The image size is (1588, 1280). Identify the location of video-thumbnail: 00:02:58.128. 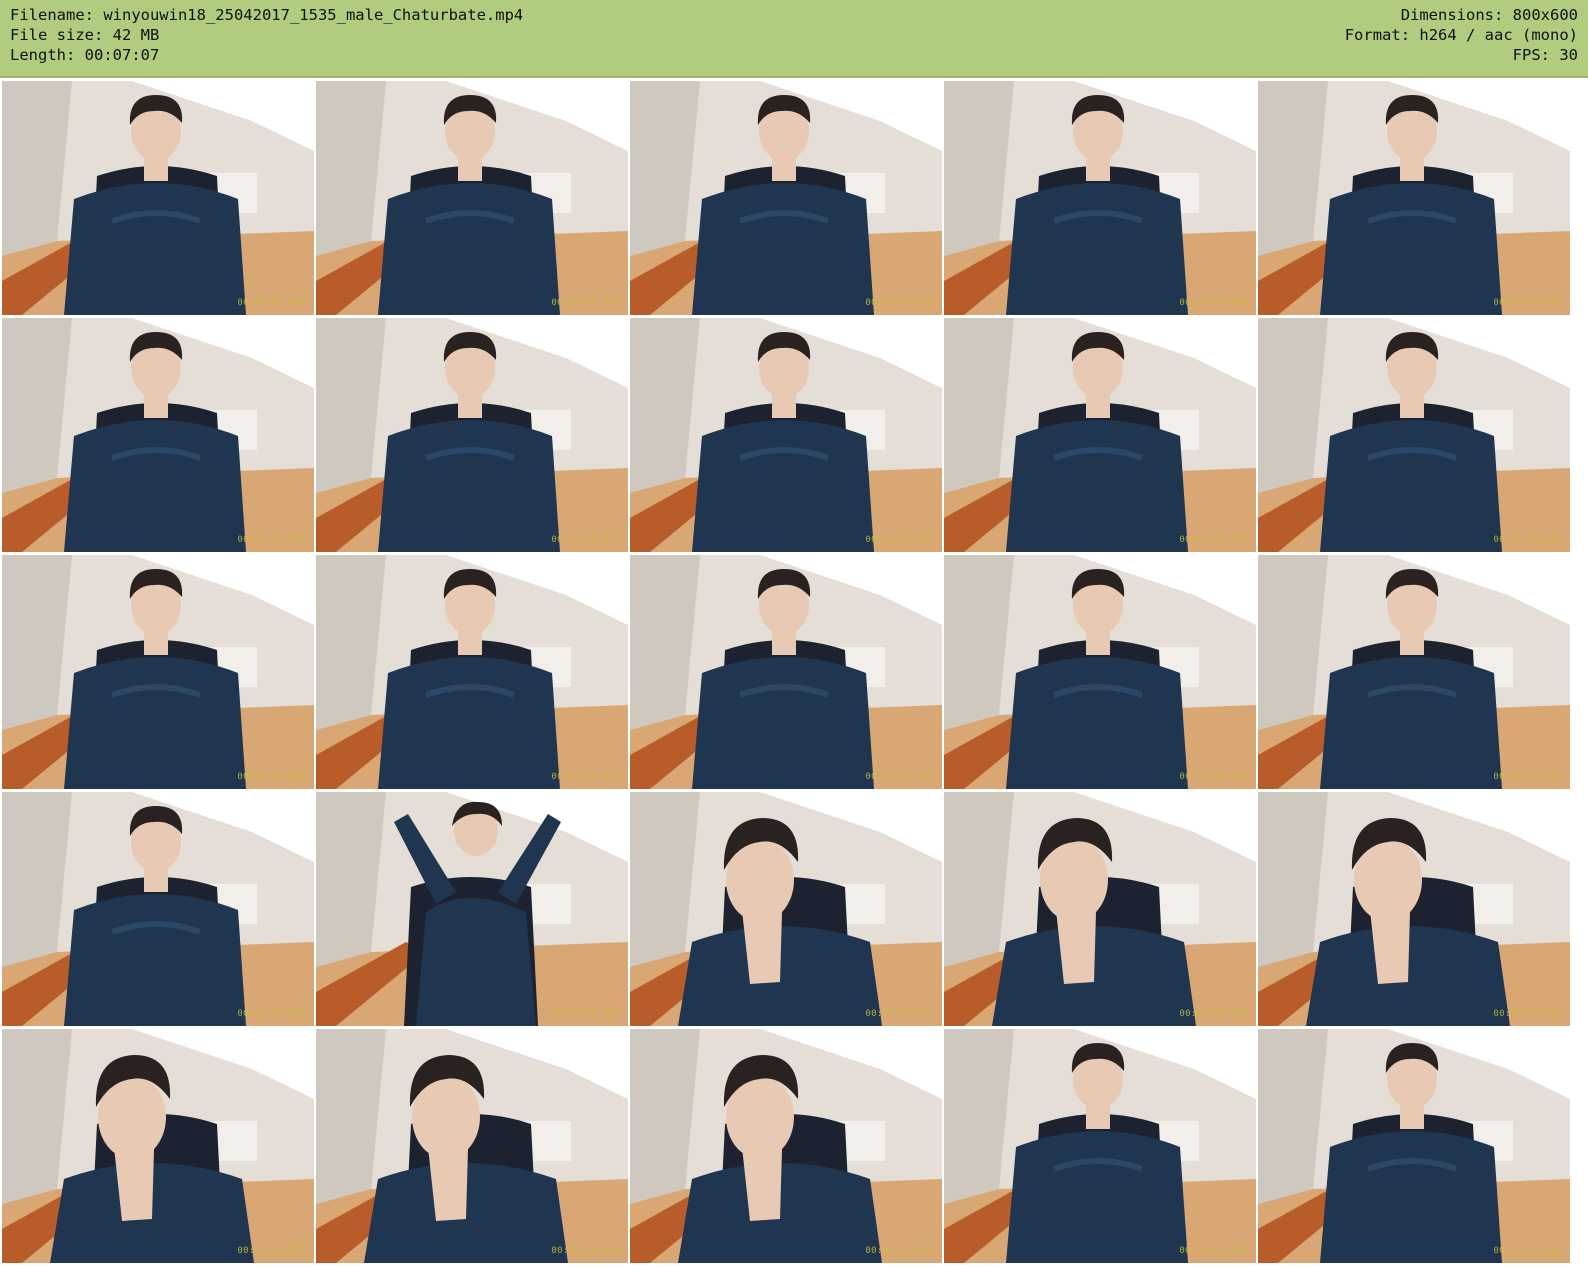
(158, 672).